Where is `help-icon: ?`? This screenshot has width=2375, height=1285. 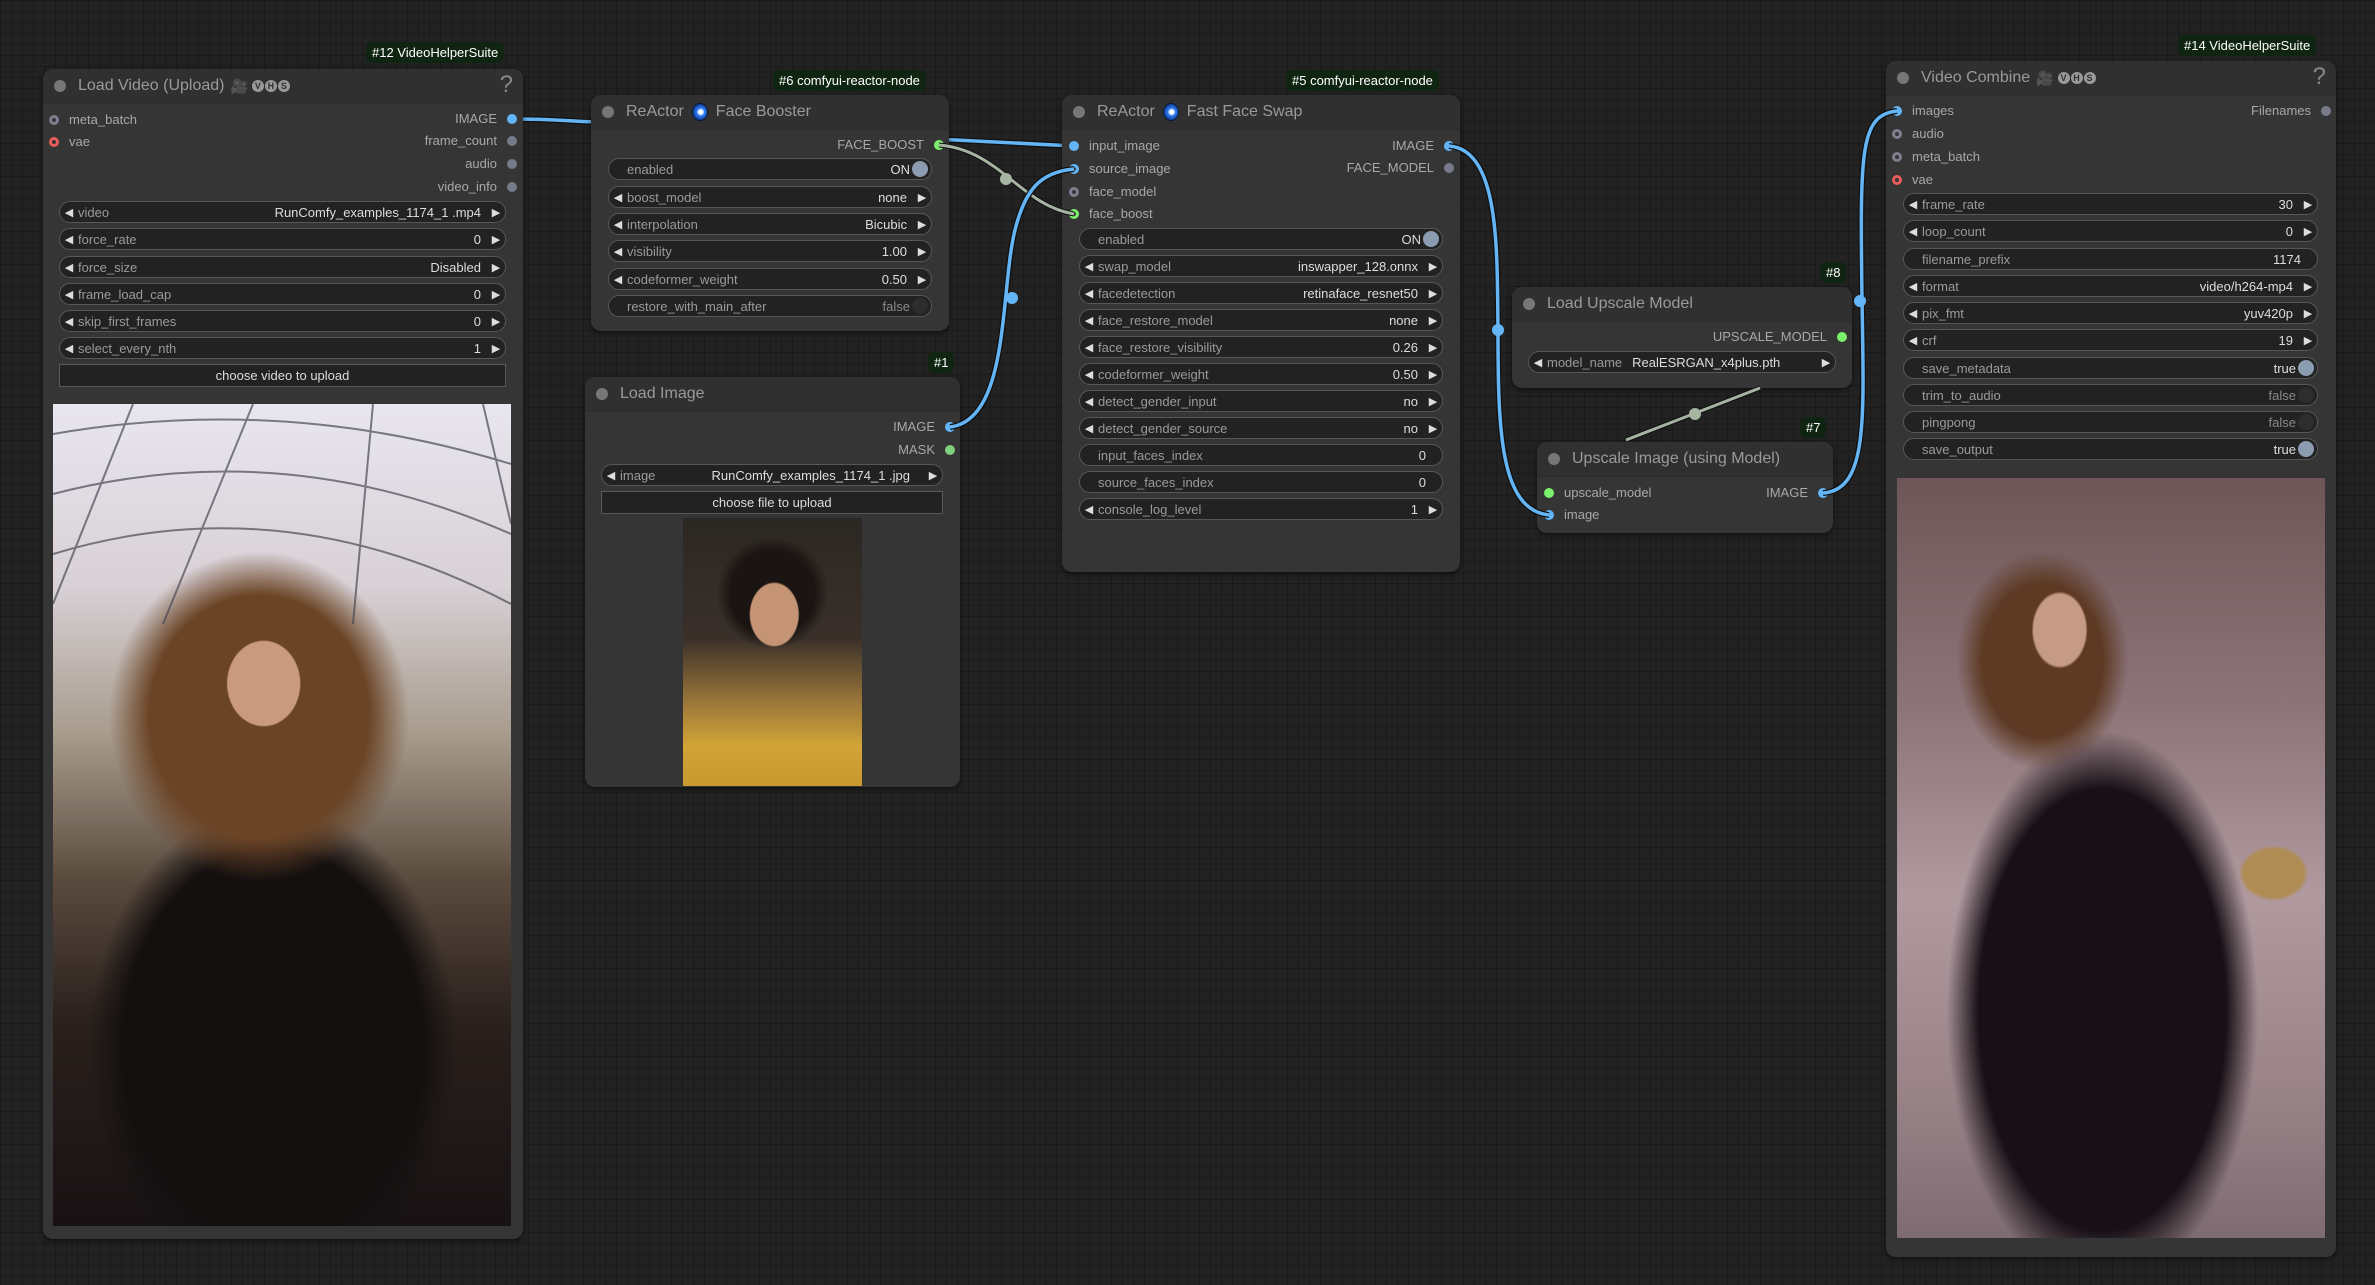
help-icon: ? is located at coordinates (2319, 77).